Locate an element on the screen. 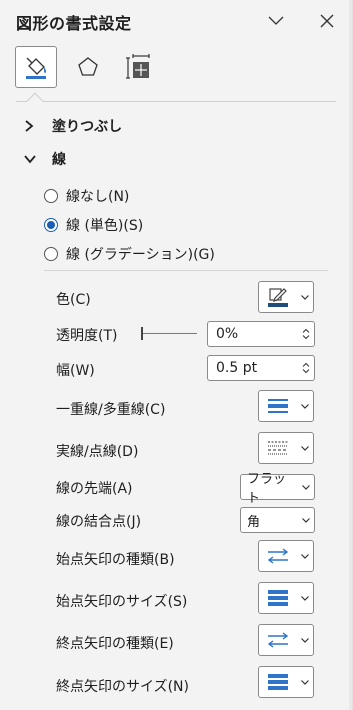  active-tab-pointer is located at coordinates (35, 101).